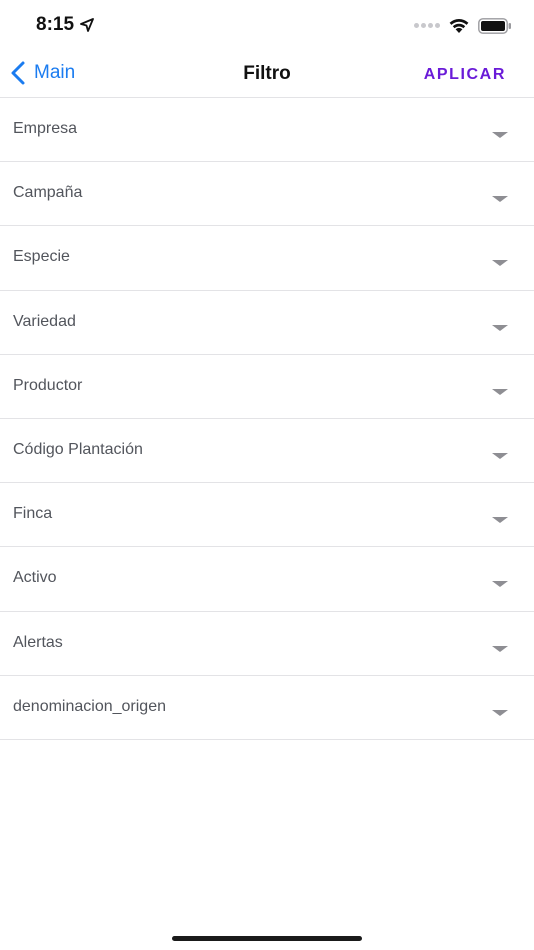 This screenshot has height=950, width=534. Describe the element at coordinates (267, 515) in the screenshot. I see `filter-dropdown-finca: Finca` at that location.